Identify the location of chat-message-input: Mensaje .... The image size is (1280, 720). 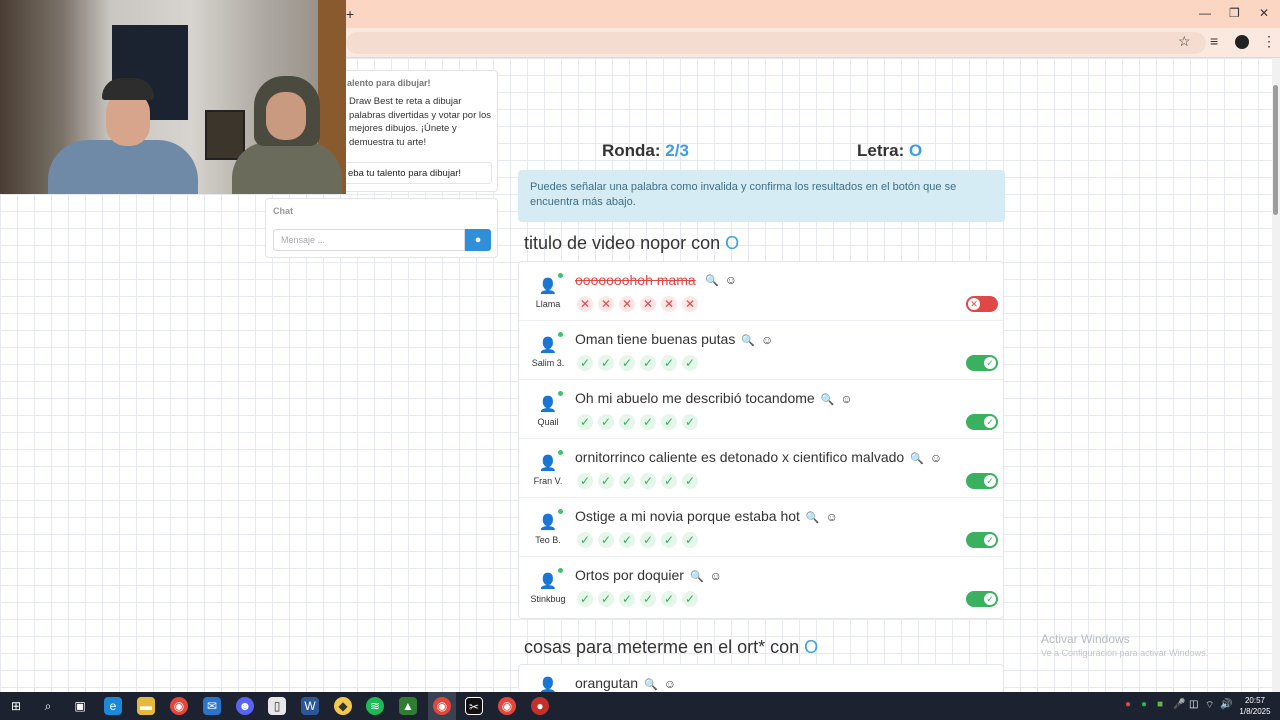
(369, 240).